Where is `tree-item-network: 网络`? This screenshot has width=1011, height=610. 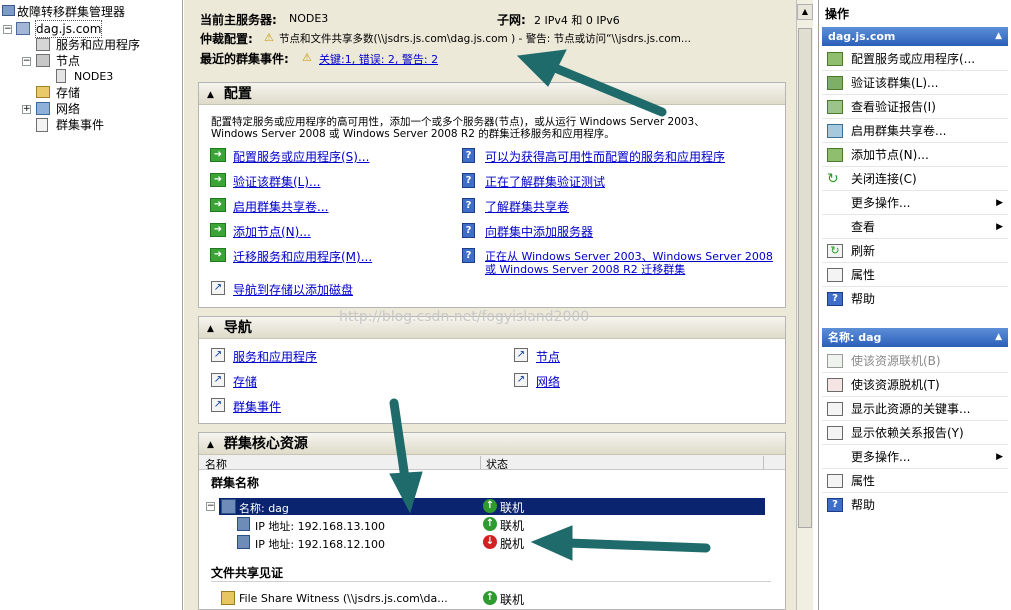
tree-item-network: 网络 is located at coordinates (68, 109).